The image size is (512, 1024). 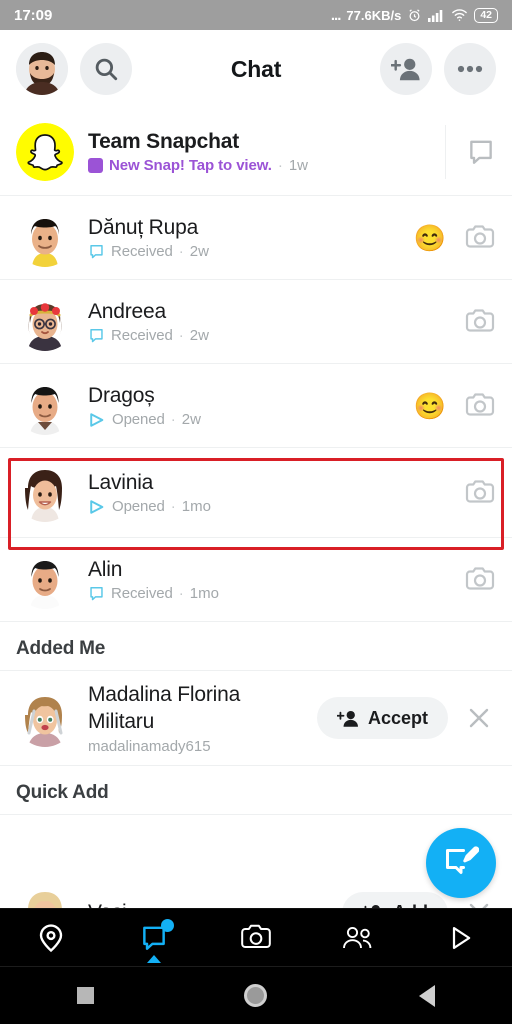 I want to click on opened-snap-icon, so click(x=97, y=419).